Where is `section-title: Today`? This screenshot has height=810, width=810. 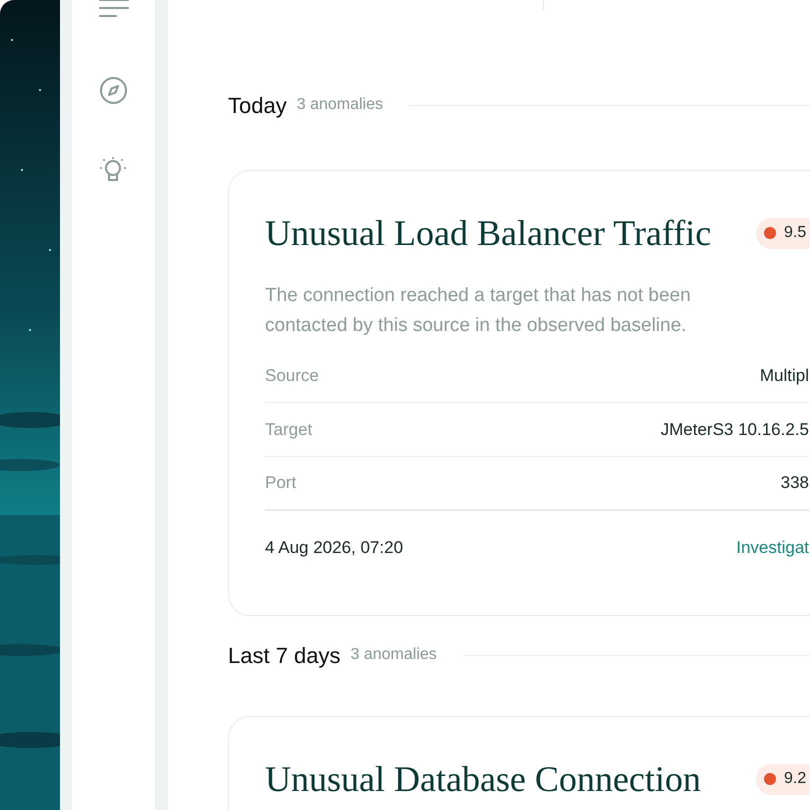 section-title: Today is located at coordinates (257, 106).